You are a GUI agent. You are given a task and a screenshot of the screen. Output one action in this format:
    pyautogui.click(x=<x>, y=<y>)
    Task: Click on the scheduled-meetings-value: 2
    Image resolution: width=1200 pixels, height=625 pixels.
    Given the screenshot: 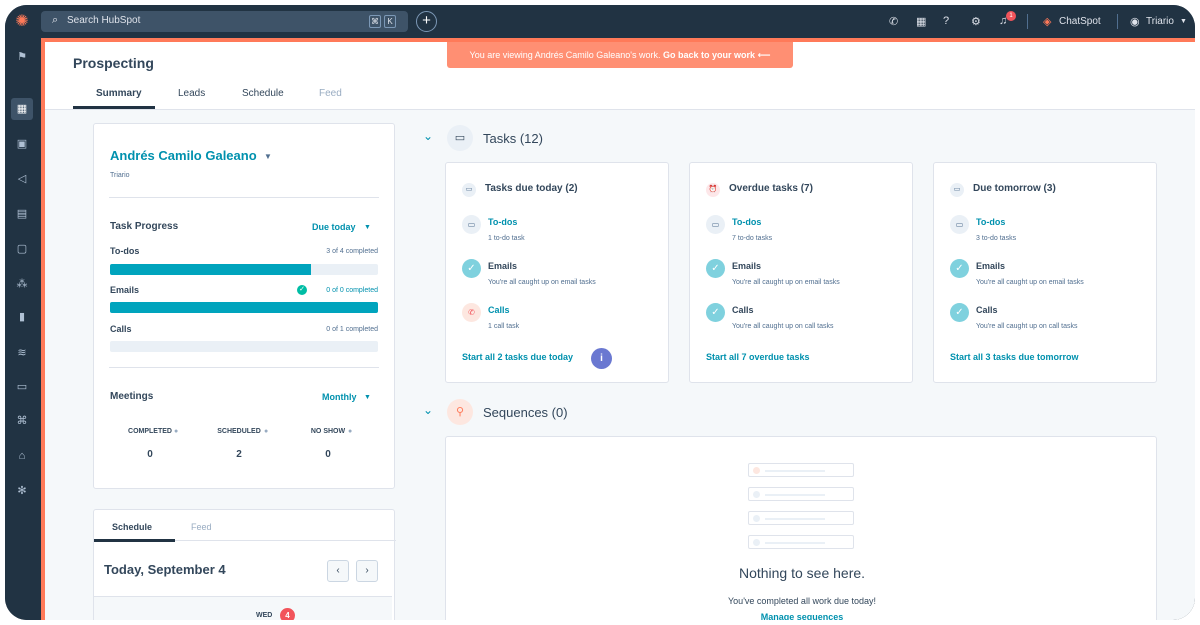 What is the action you would take?
    pyautogui.click(x=239, y=454)
    